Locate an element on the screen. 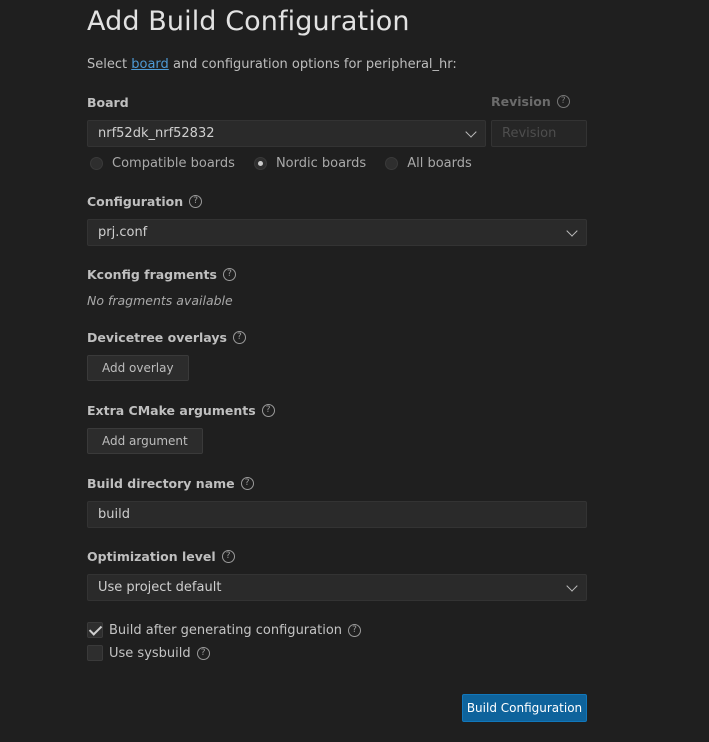 The image size is (709, 742). subtitle-prefix: Select is located at coordinates (107, 64).